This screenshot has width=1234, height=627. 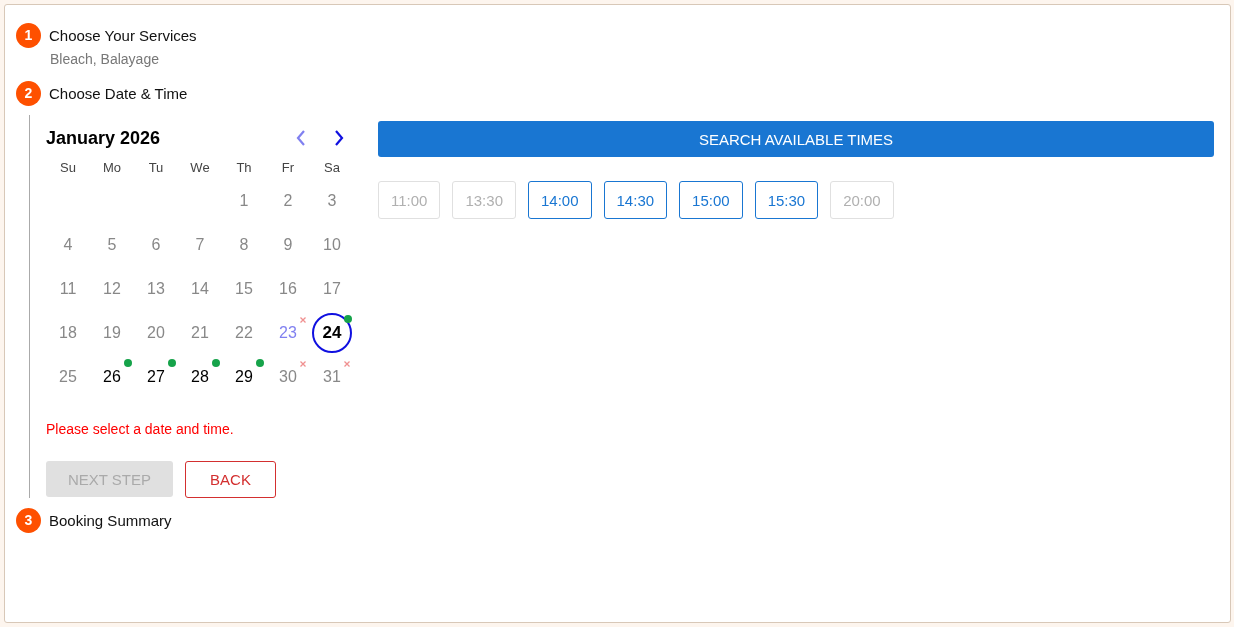 What do you see at coordinates (28, 520) in the screenshot?
I see `step-number-badge: 3` at bounding box center [28, 520].